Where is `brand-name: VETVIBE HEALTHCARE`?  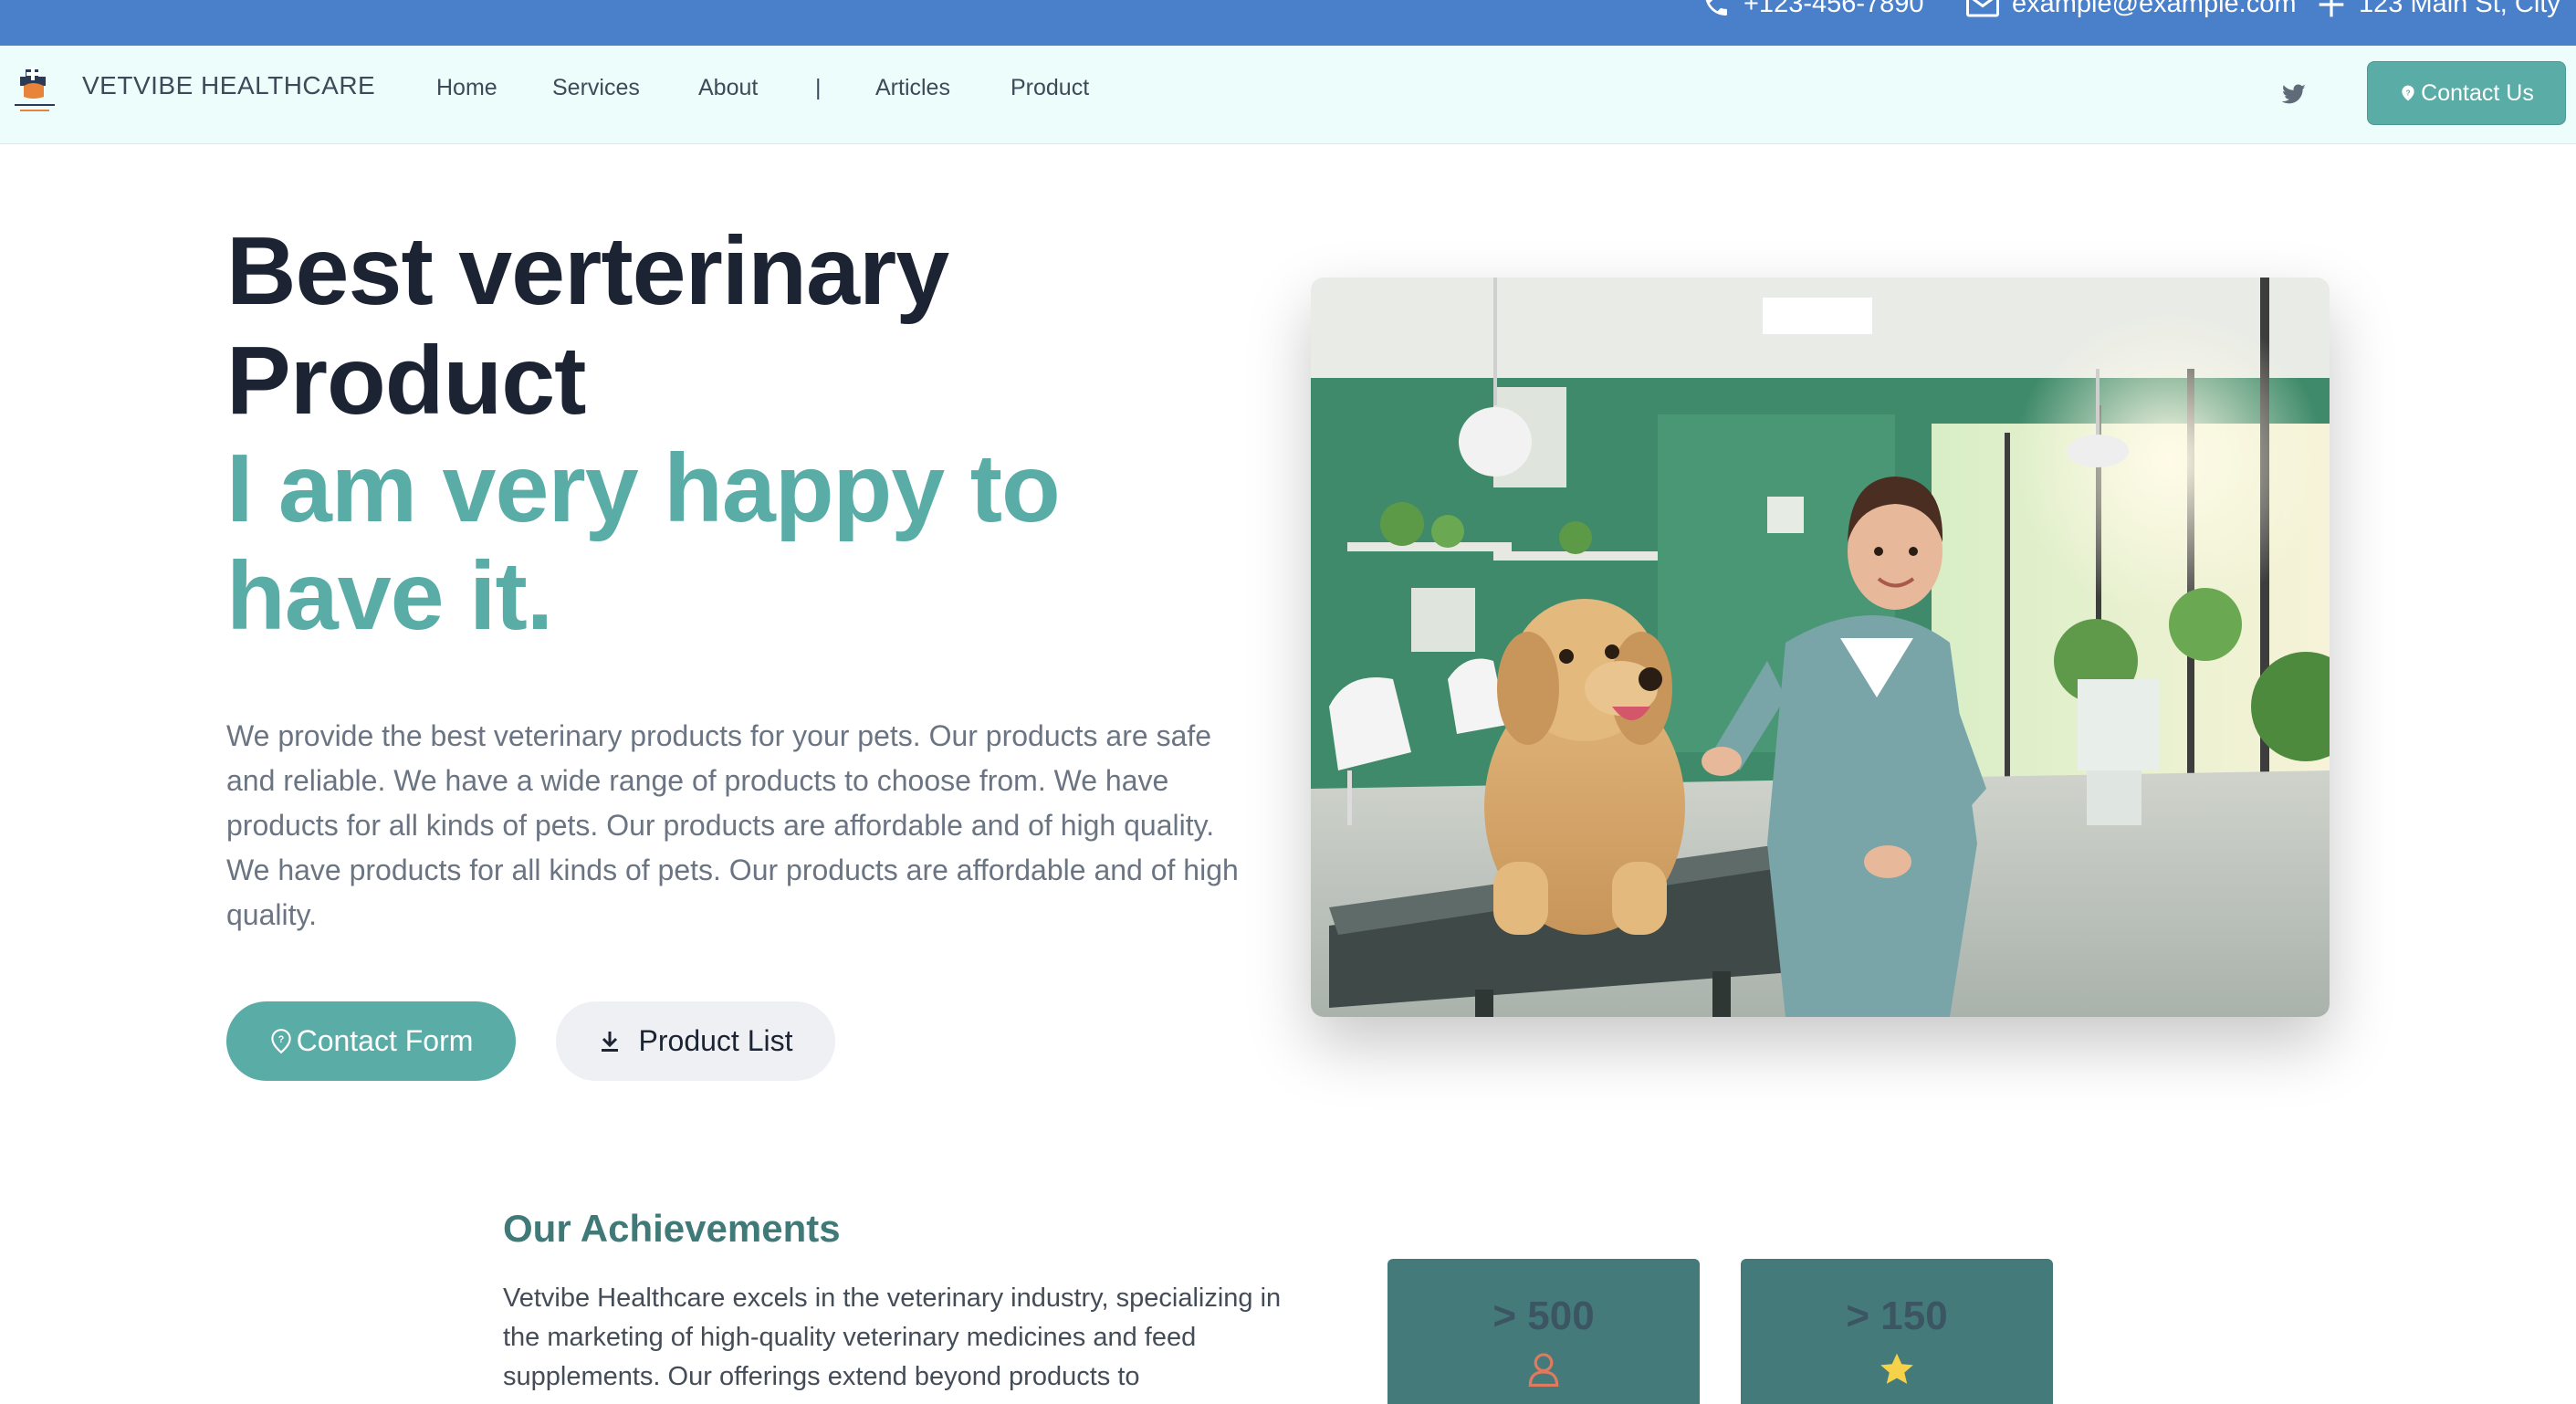
brand-name: VETVIBE HEALTHCARE is located at coordinates (228, 85).